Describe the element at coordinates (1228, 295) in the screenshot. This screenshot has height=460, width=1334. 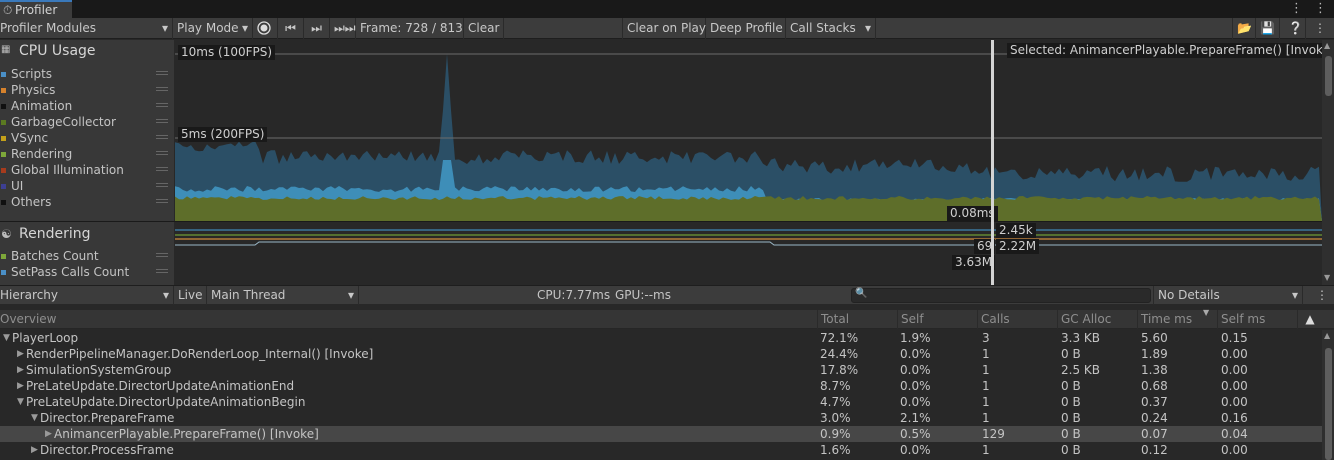
I see `details-dropdown: No Details` at that location.